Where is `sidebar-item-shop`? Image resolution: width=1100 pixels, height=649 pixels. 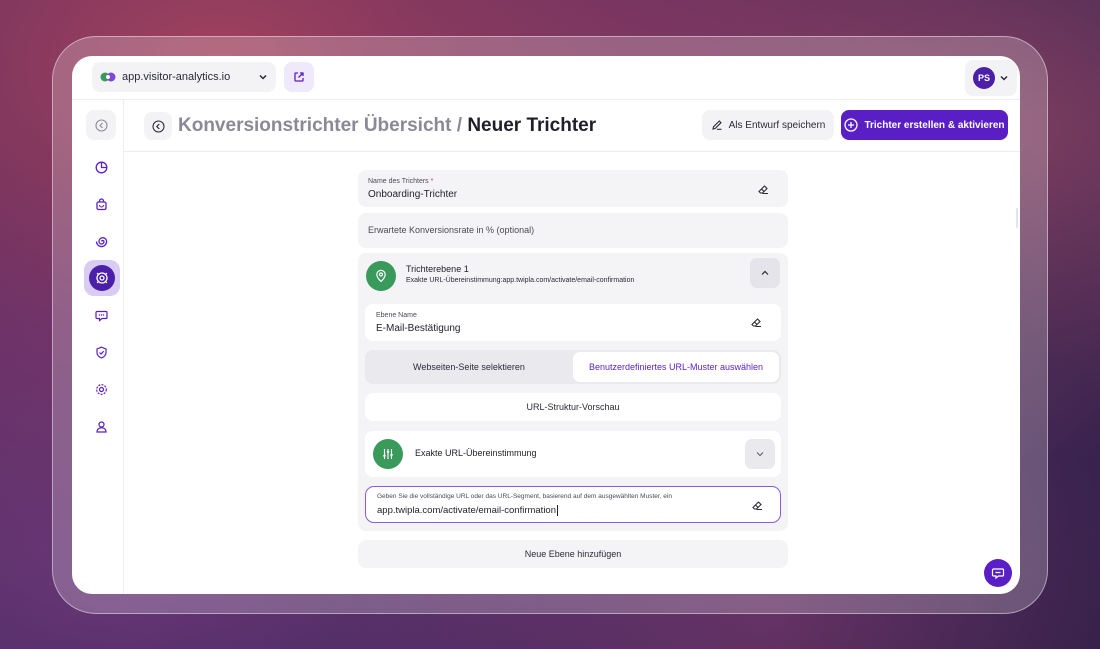 sidebar-item-shop is located at coordinates (101, 204).